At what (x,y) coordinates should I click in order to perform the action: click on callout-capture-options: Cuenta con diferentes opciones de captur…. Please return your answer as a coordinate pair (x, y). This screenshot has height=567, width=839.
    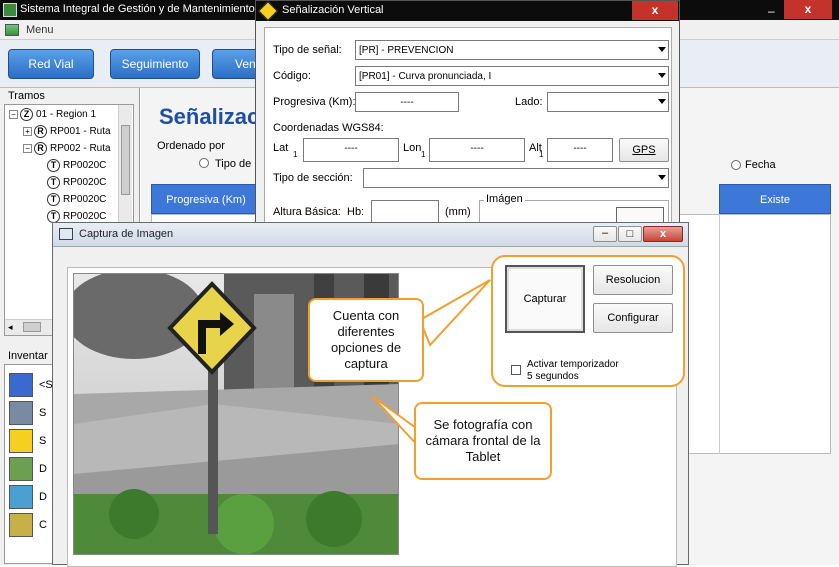
    Looking at the image, I should click on (366, 340).